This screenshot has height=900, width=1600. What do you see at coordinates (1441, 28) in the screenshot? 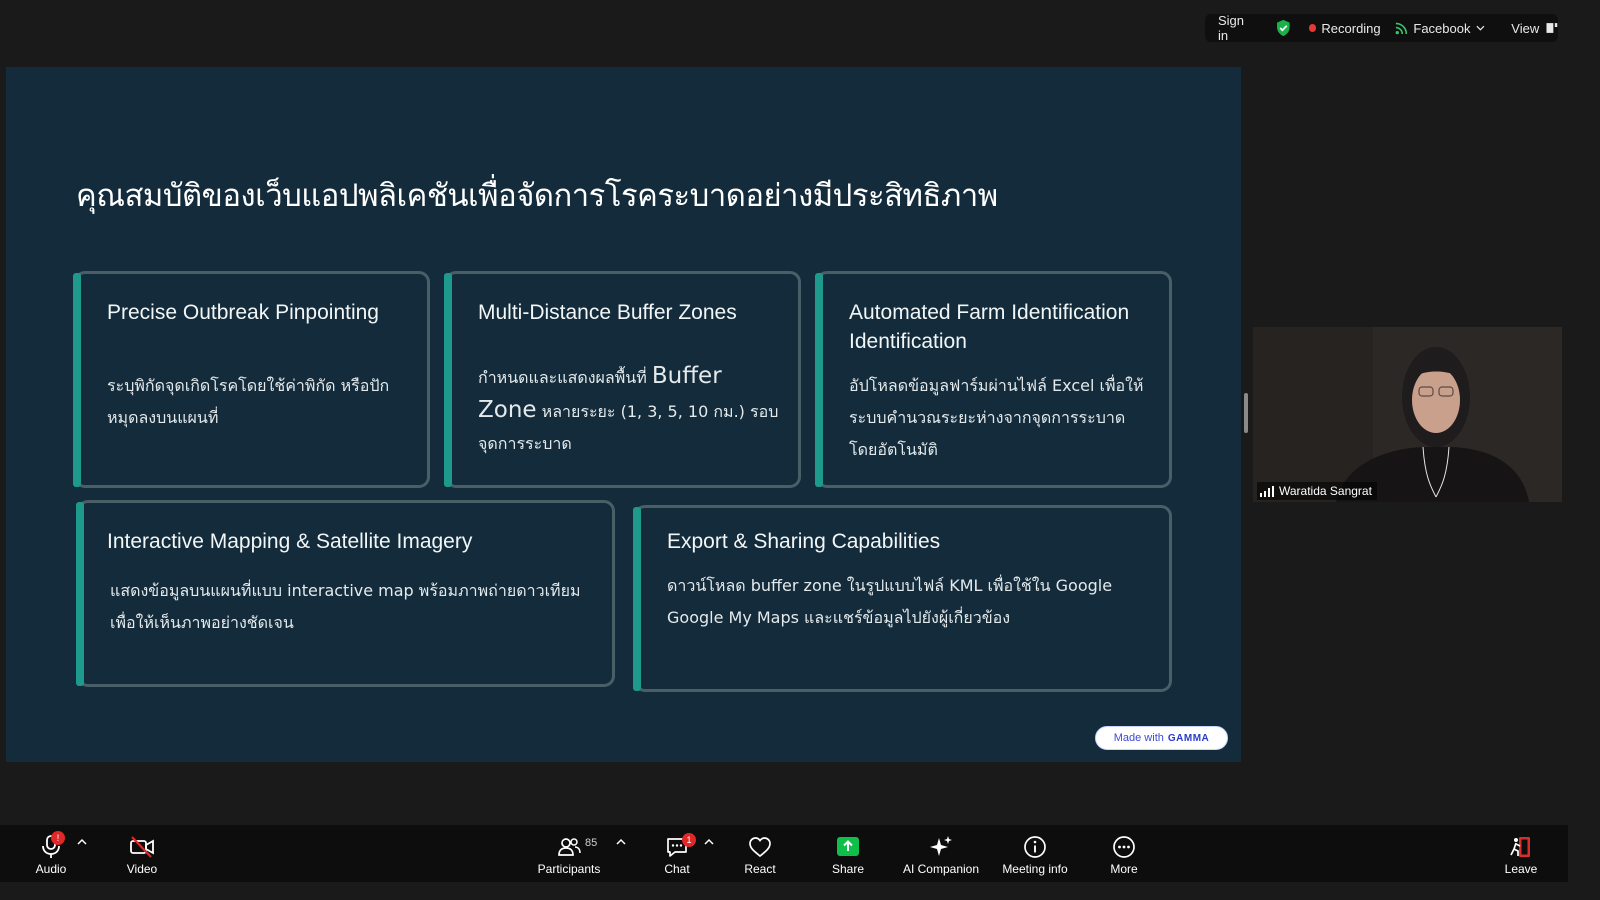
I see `facebook-livestream-menu: Facebook` at bounding box center [1441, 28].